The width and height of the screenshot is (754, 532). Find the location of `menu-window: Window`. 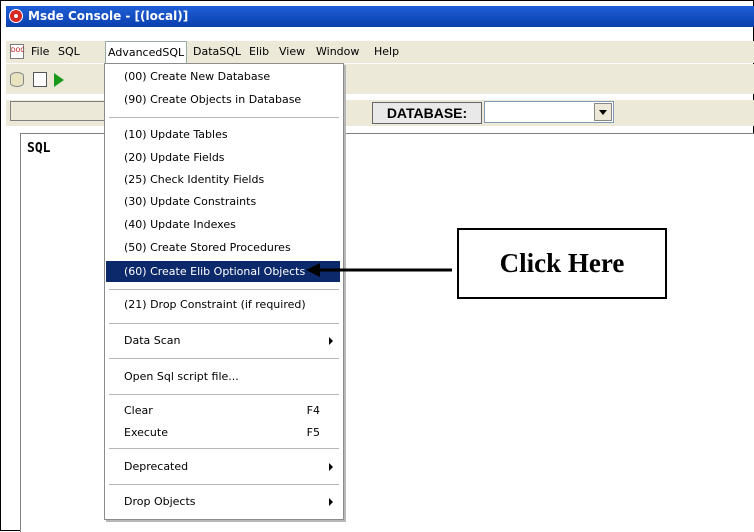

menu-window: Window is located at coordinates (337, 51).